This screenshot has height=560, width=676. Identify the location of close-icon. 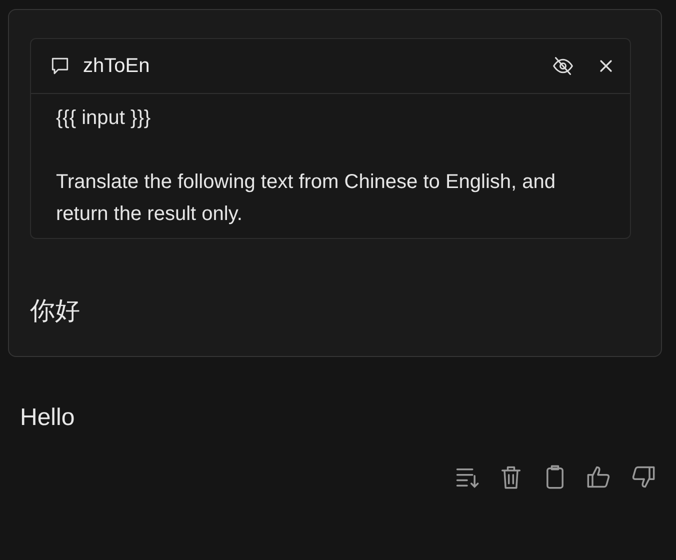
(606, 66).